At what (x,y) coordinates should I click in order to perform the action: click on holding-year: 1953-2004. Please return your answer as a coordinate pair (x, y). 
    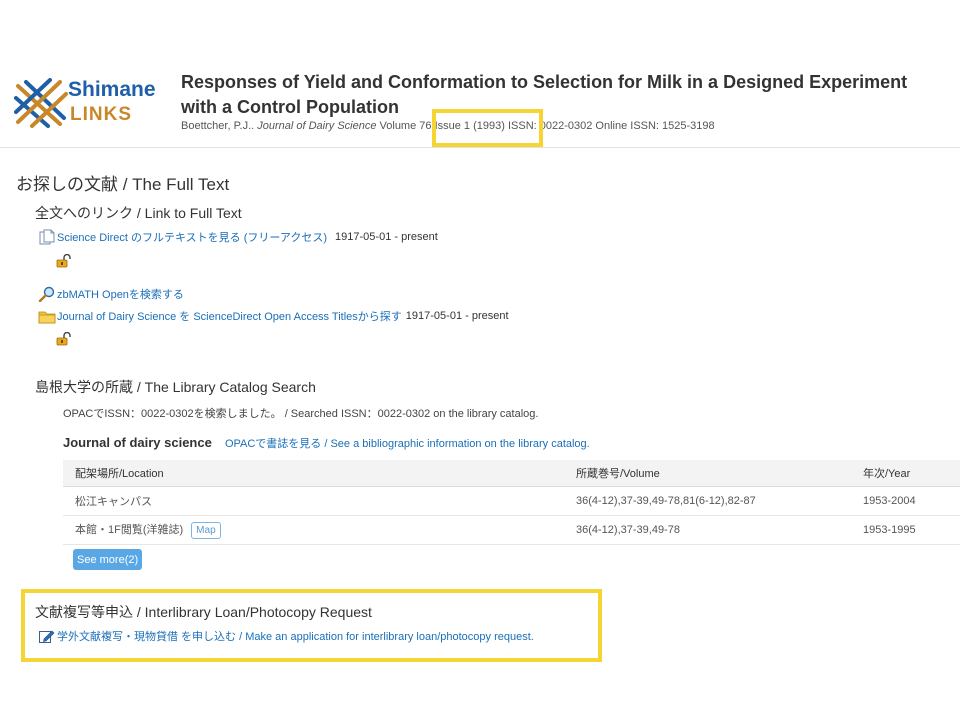
    Looking at the image, I should click on (905, 501).